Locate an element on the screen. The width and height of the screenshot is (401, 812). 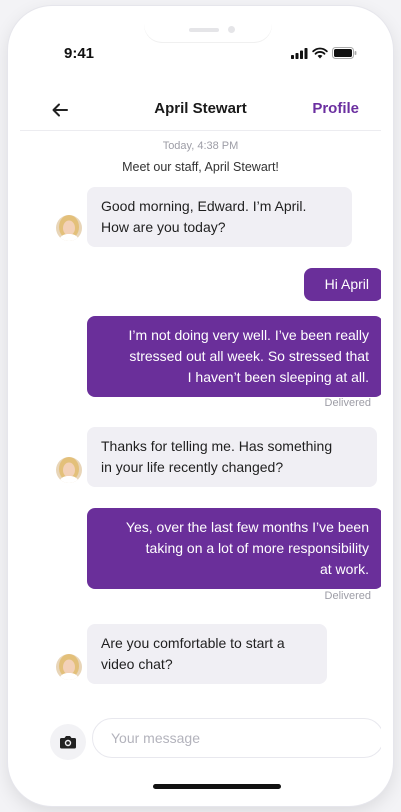
notch is located at coordinates (208, 30).